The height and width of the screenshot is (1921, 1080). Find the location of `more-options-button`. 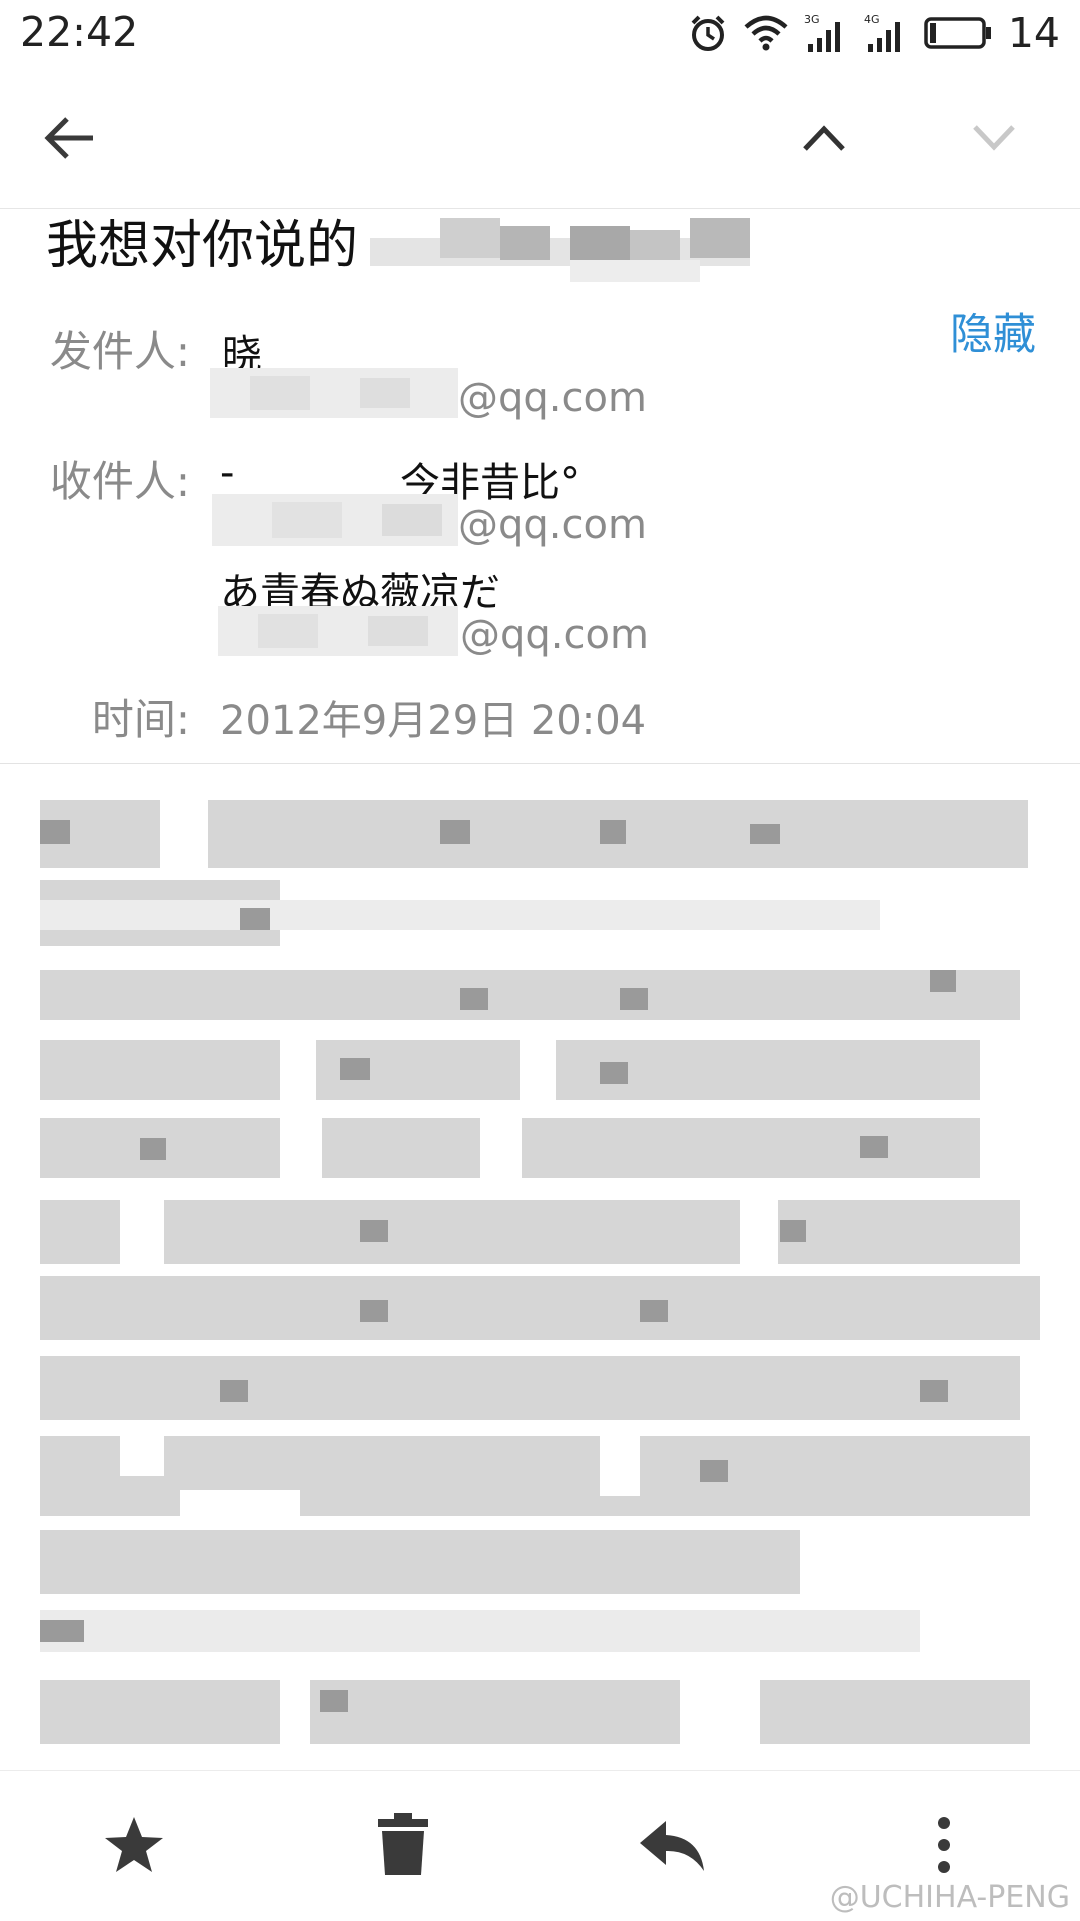

more-options-button is located at coordinates (944, 1845).